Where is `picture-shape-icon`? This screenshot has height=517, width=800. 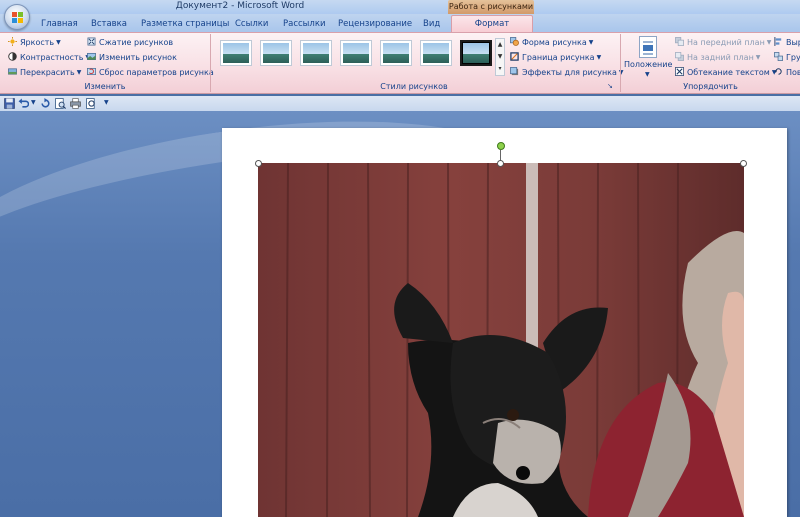
picture-shape-icon is located at coordinates (514, 41).